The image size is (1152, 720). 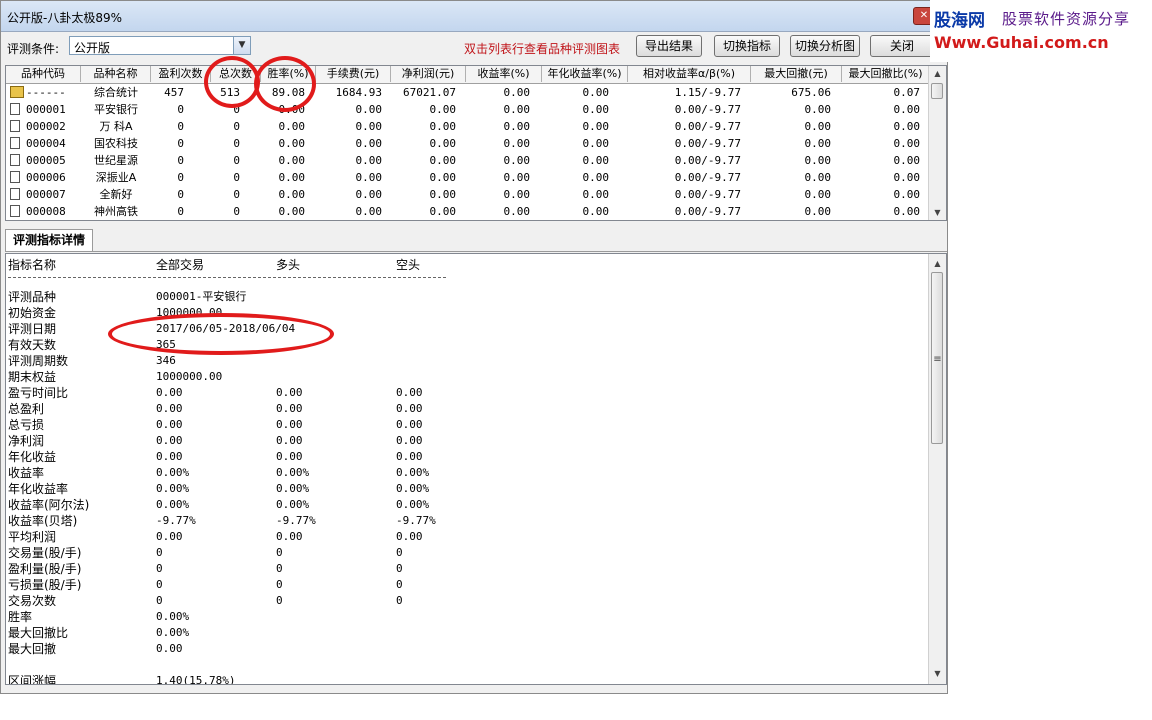 I want to click on column-header: 年化收益率(%), so click(x=585, y=74).